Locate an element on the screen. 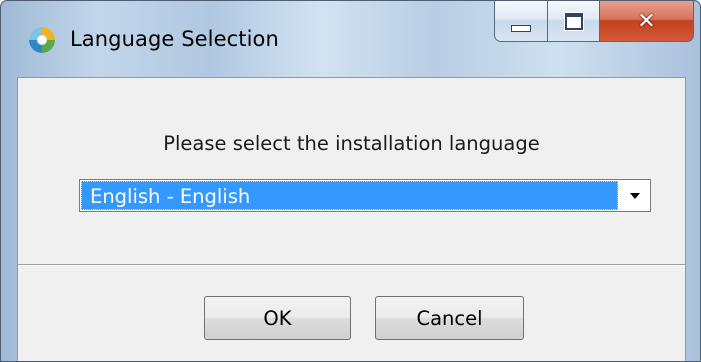 This screenshot has height=362, width=701. minimize-icon is located at coordinates (521, 28).